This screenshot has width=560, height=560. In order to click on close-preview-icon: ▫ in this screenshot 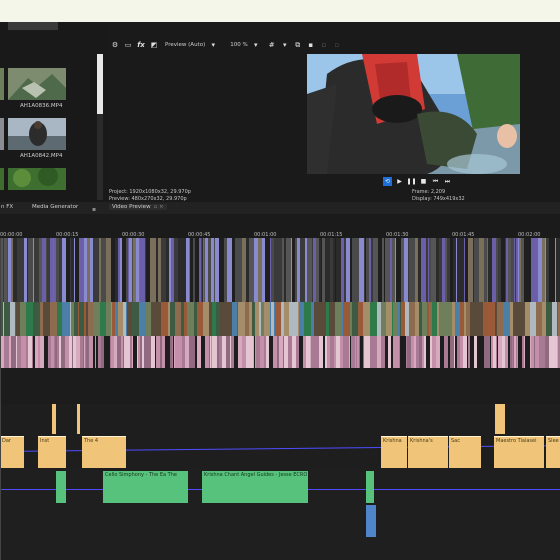, I will do `click(324, 45)`.